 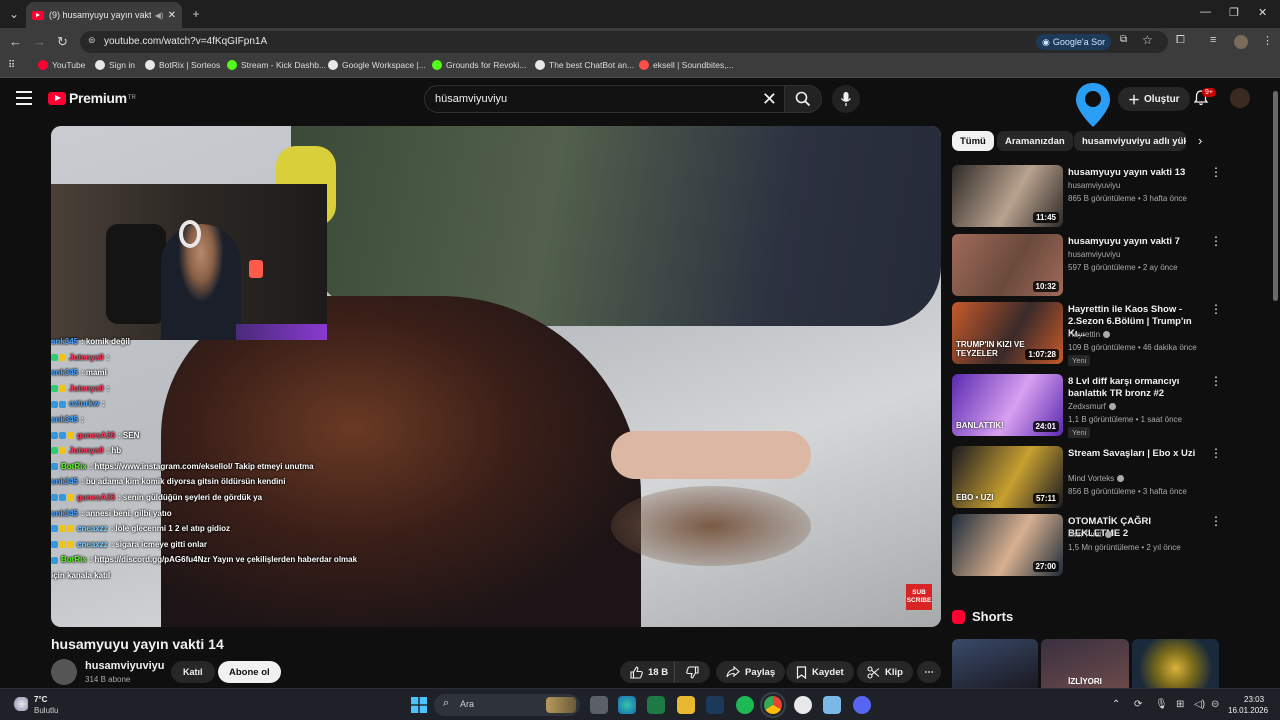 I want to click on google-ask-button: ◉ Google'a Sor, so click(x=1074, y=42).